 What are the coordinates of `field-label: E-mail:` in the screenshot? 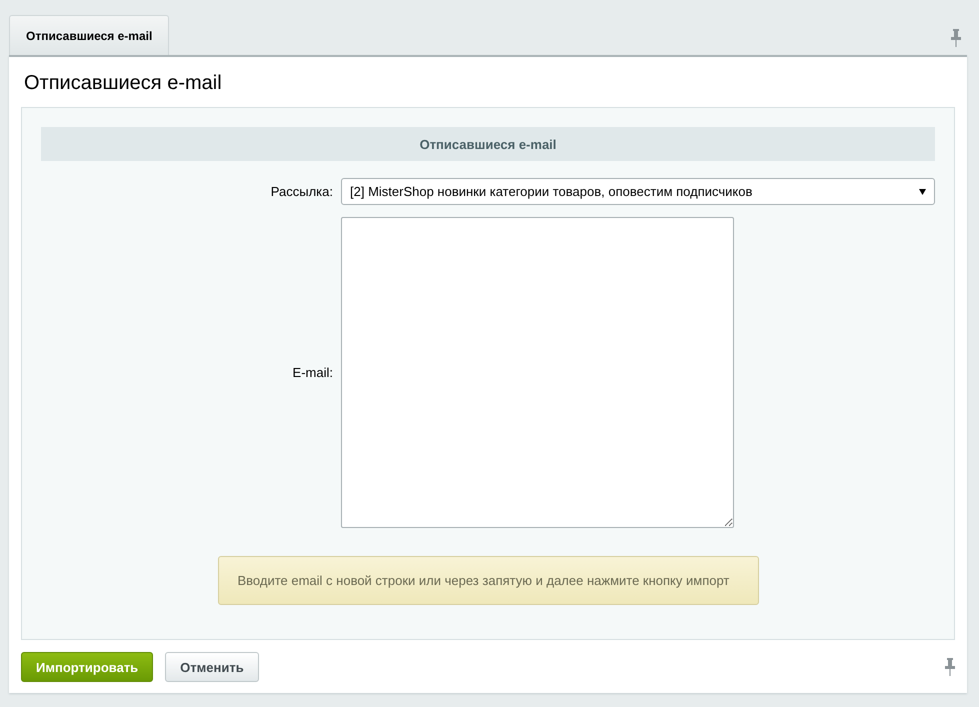 It's located at (312, 372).